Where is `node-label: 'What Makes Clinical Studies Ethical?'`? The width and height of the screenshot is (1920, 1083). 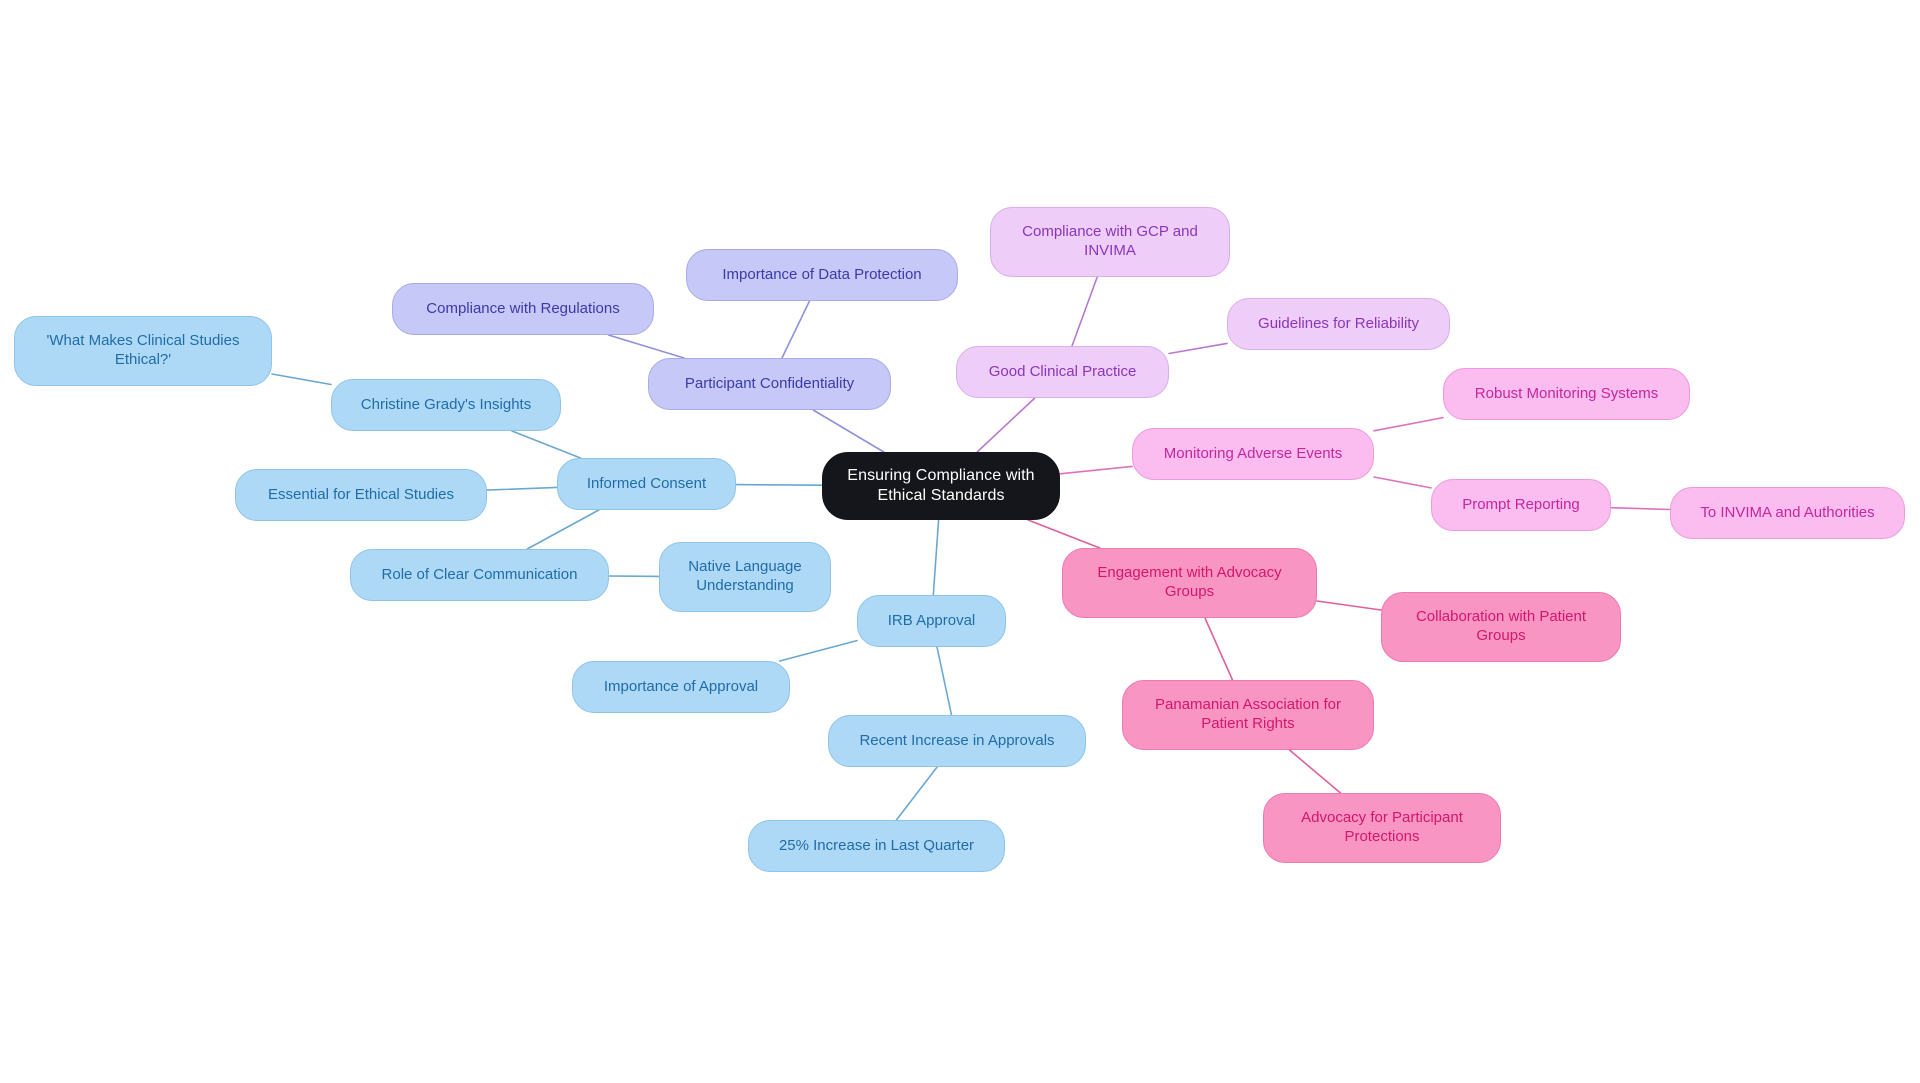
node-label: 'What Makes Clinical Studies Ethical?' is located at coordinates (143, 350).